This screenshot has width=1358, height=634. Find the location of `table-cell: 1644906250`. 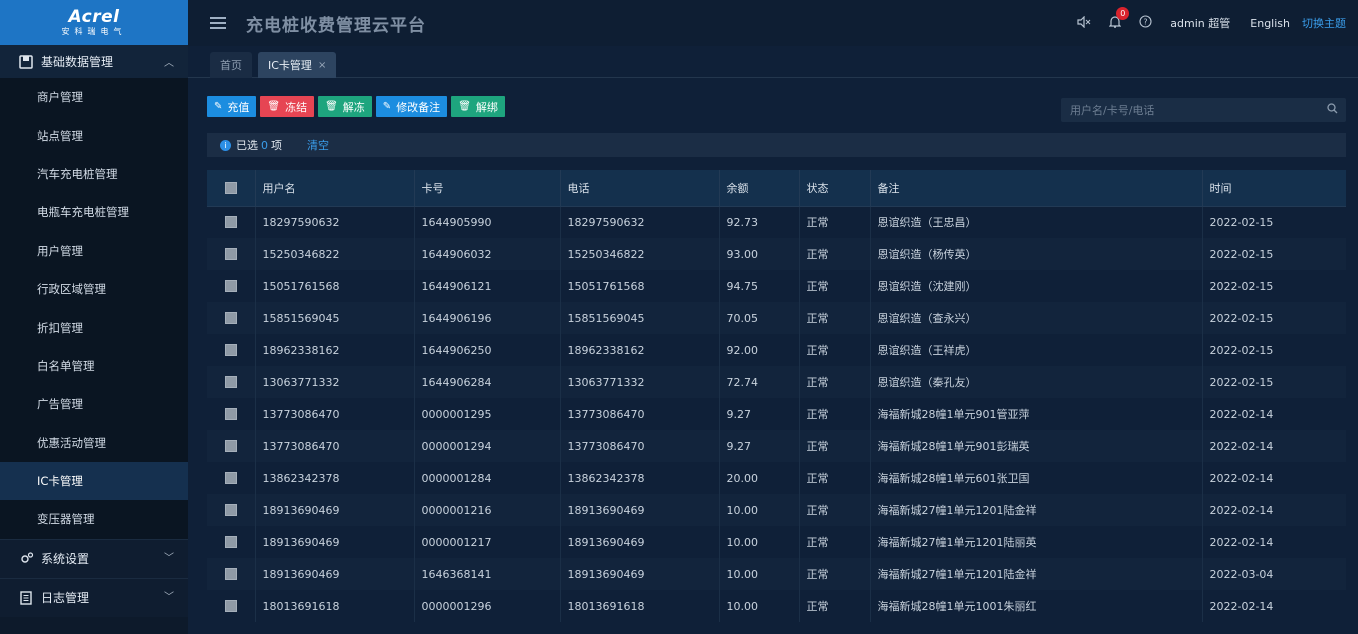

table-cell: 1644906250 is located at coordinates (487, 350).